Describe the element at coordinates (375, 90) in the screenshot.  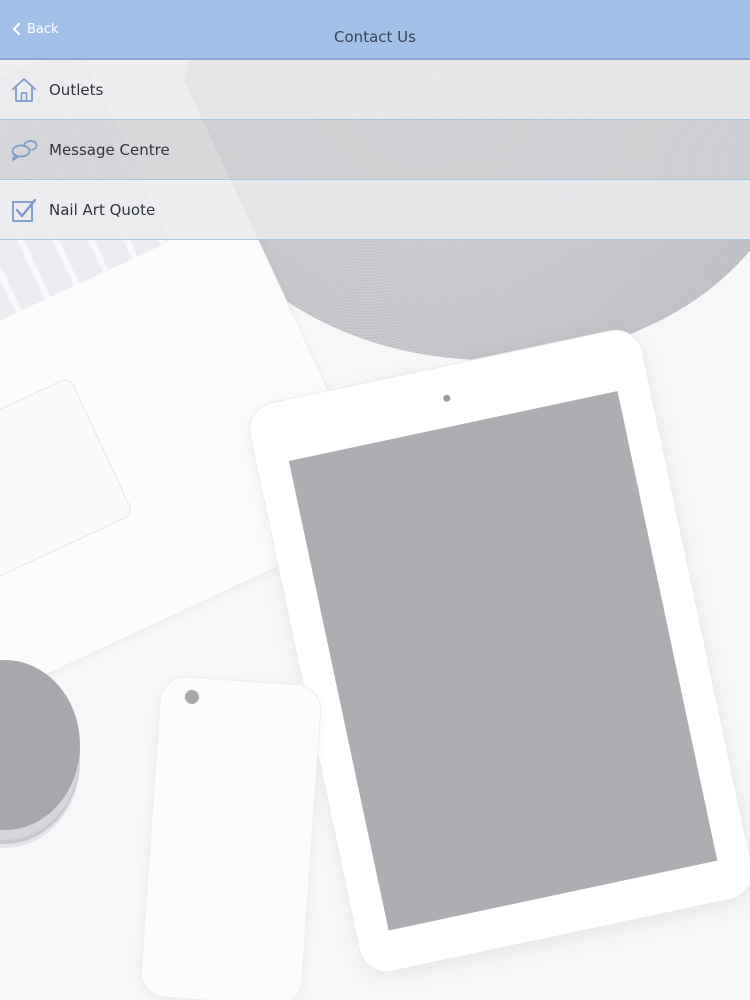
I see `menu-item-outlets: Outlets` at that location.